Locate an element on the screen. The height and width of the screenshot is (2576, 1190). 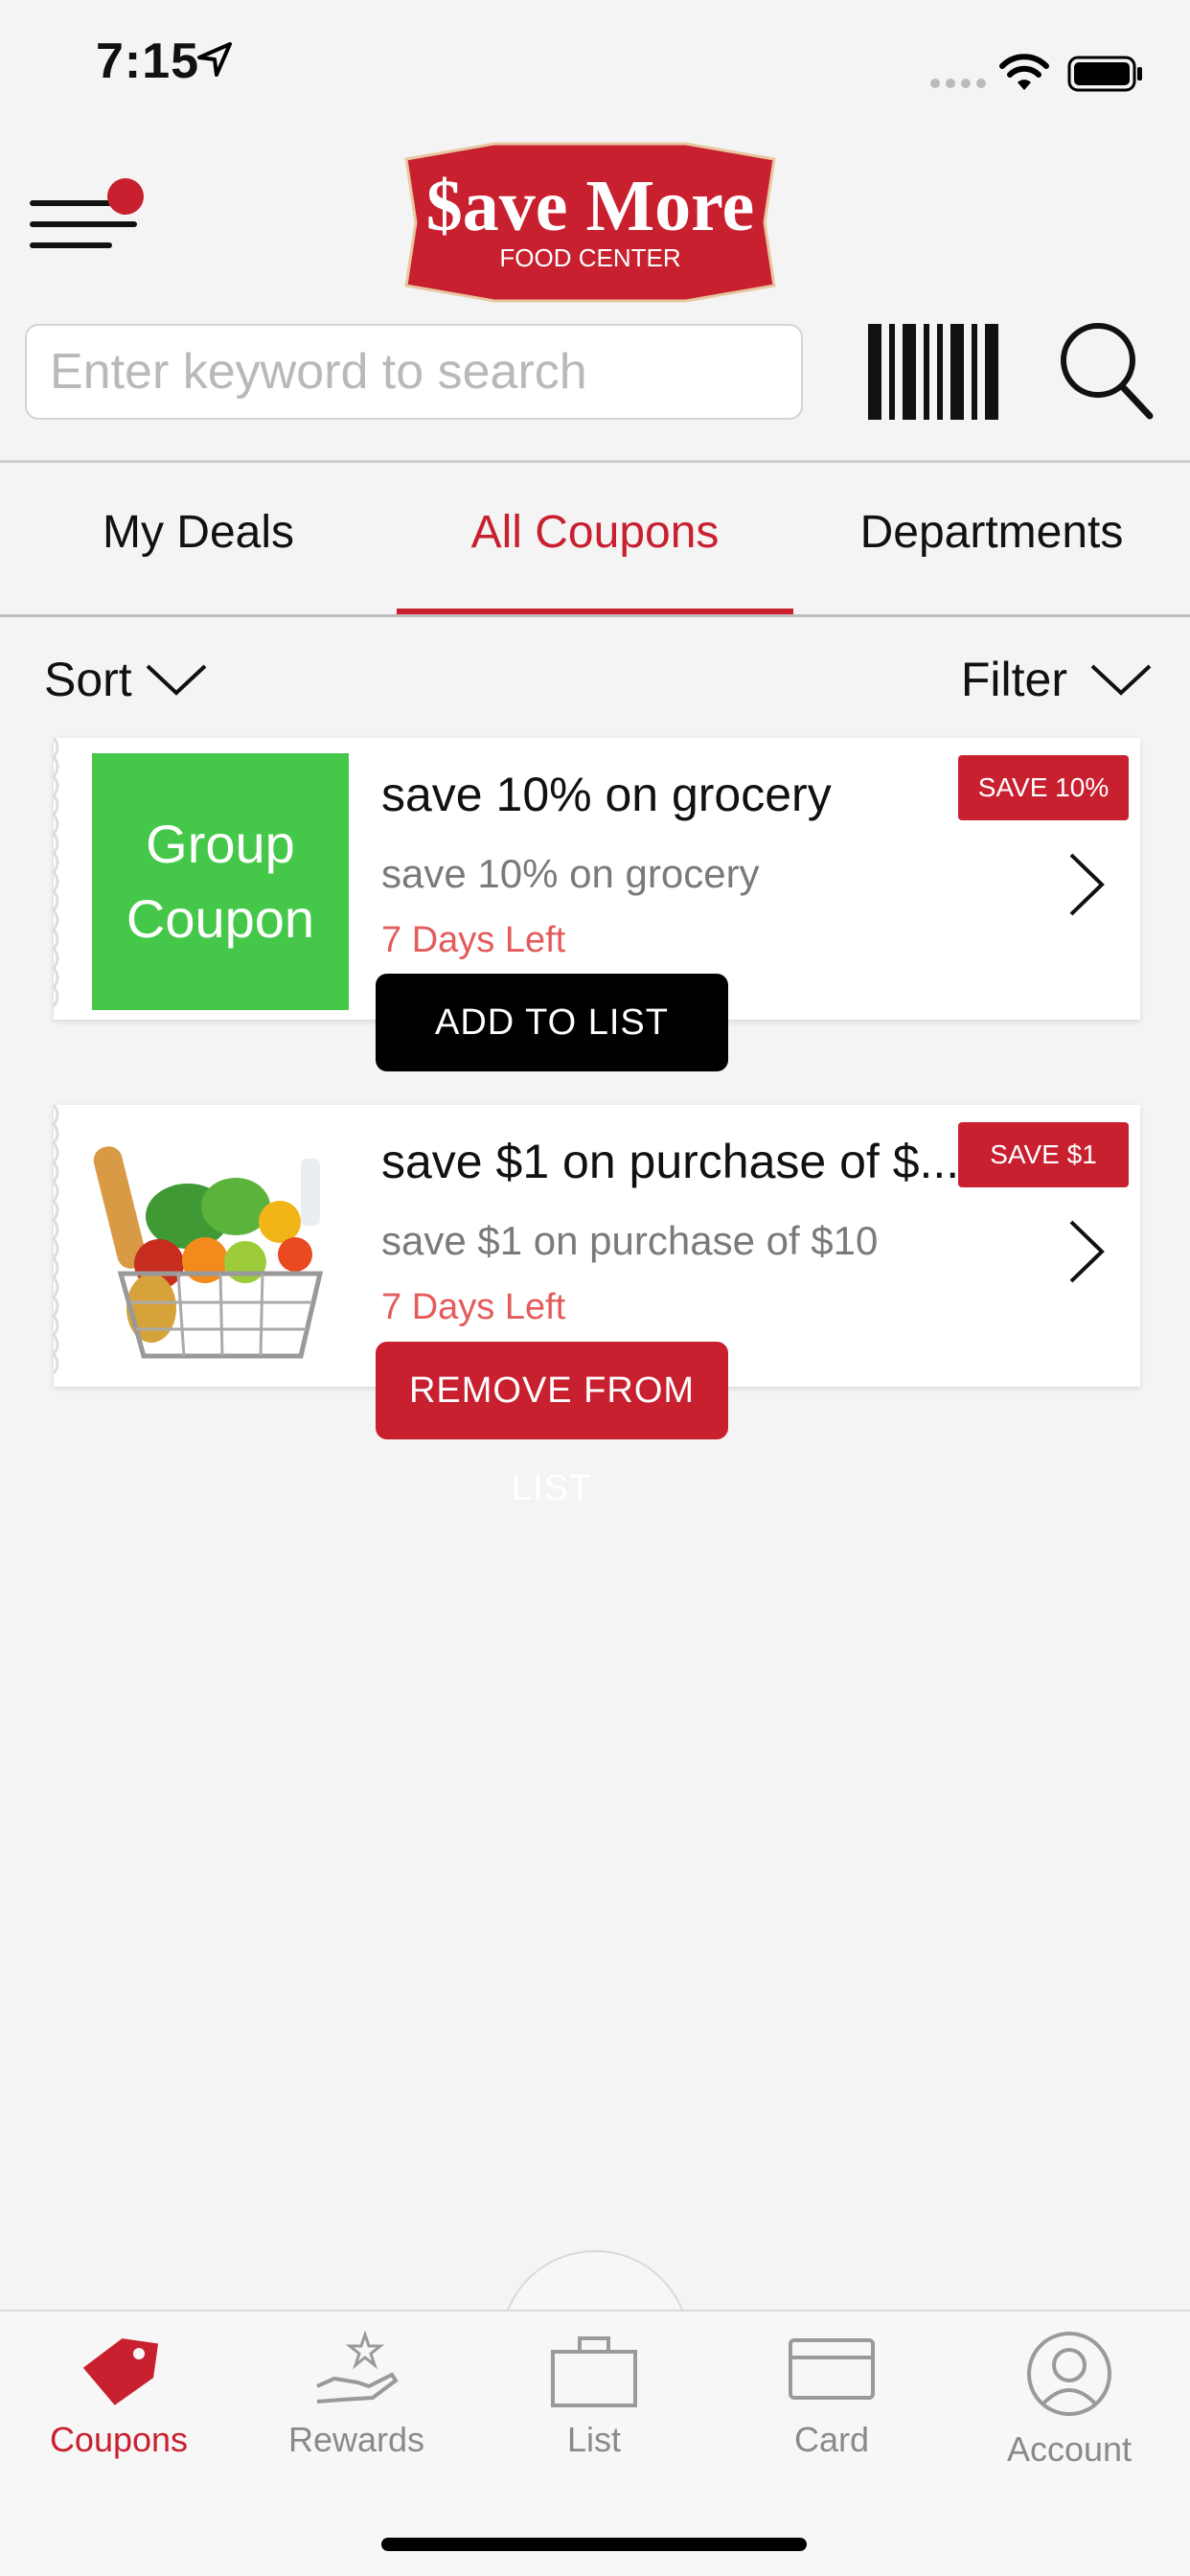
credit-card-icon is located at coordinates (832, 2369).